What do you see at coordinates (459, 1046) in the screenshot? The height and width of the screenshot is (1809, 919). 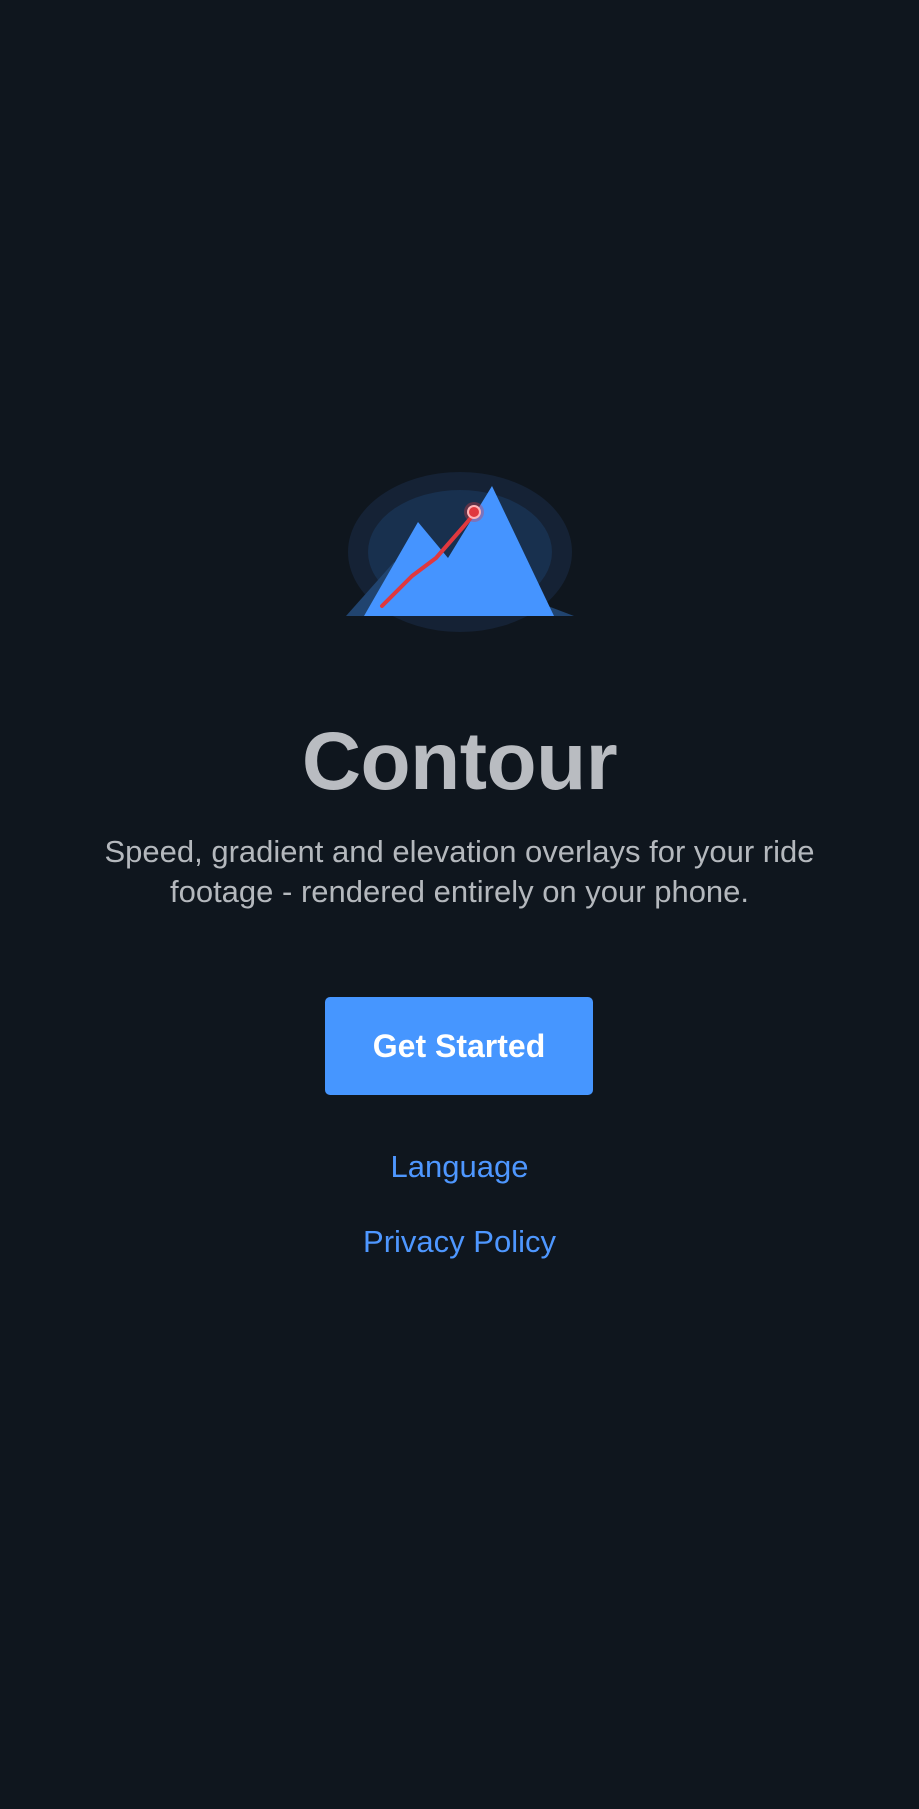 I see `get-started-button: Get Started` at bounding box center [459, 1046].